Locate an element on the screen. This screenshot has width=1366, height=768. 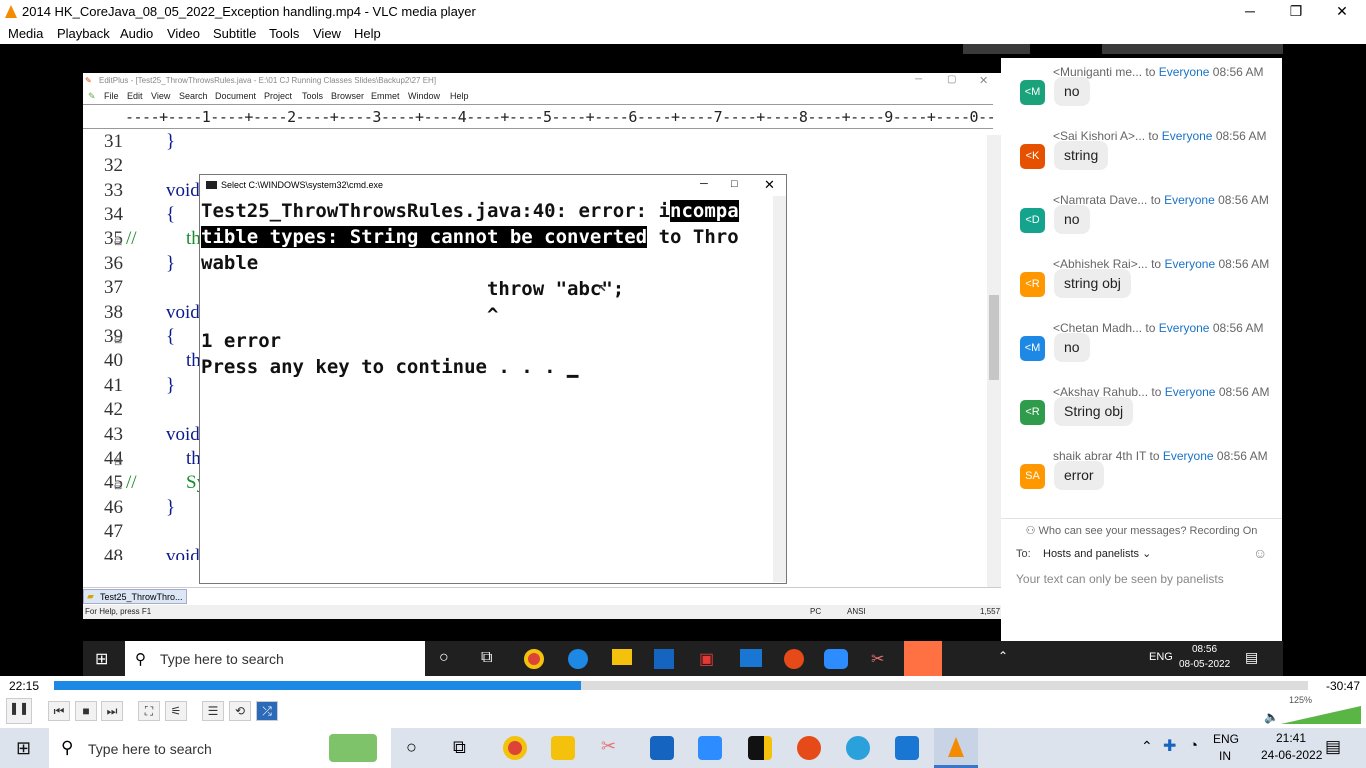
menu-tools: Tools is located at coordinates (284, 33).